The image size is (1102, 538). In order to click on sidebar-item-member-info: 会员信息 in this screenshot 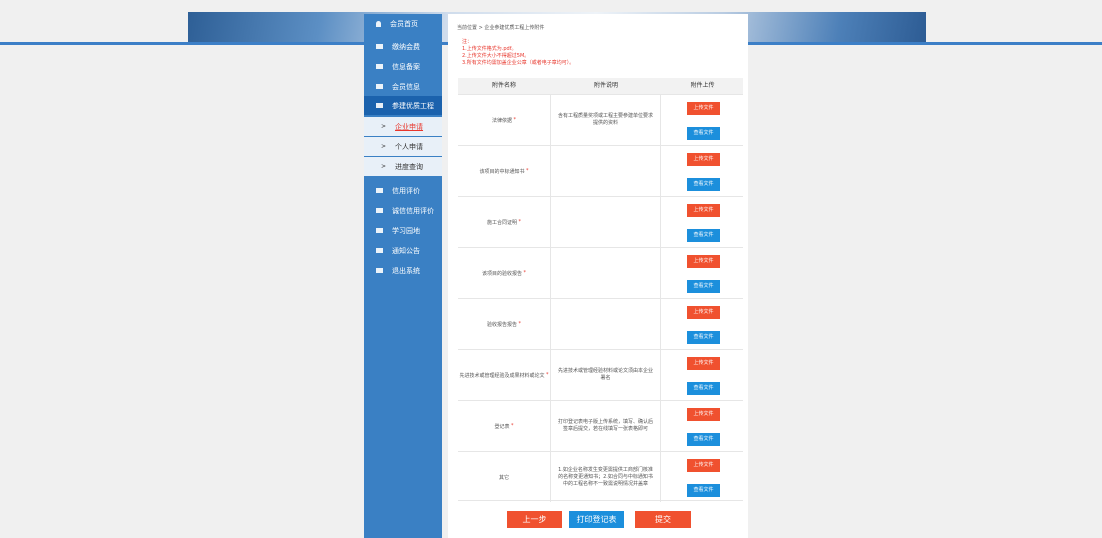, I will do `click(403, 86)`.